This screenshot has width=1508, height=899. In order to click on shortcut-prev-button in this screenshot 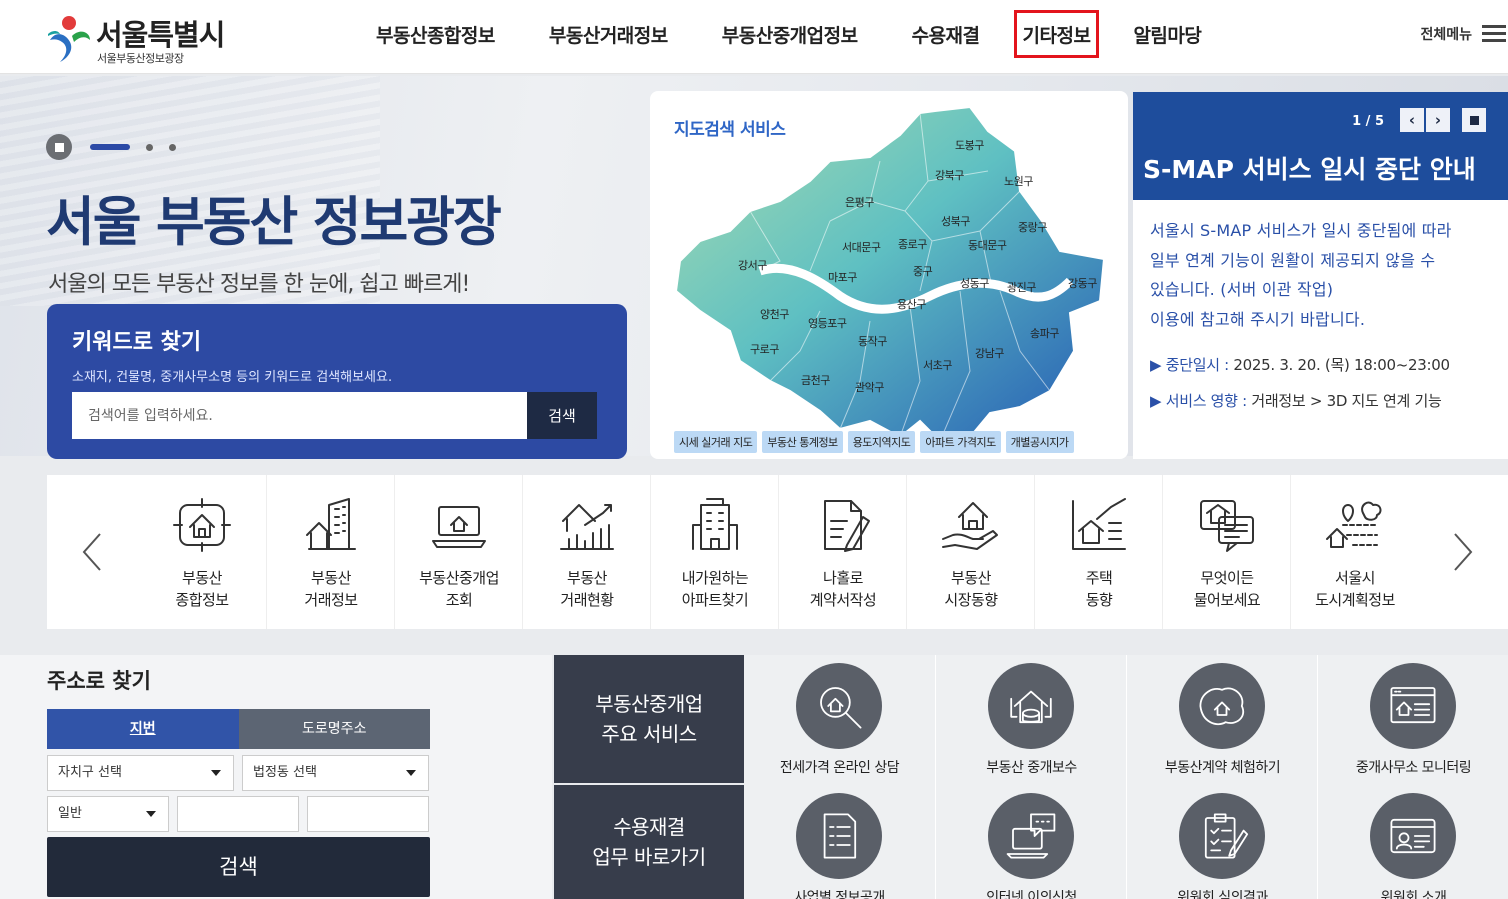, I will do `click(92, 552)`.